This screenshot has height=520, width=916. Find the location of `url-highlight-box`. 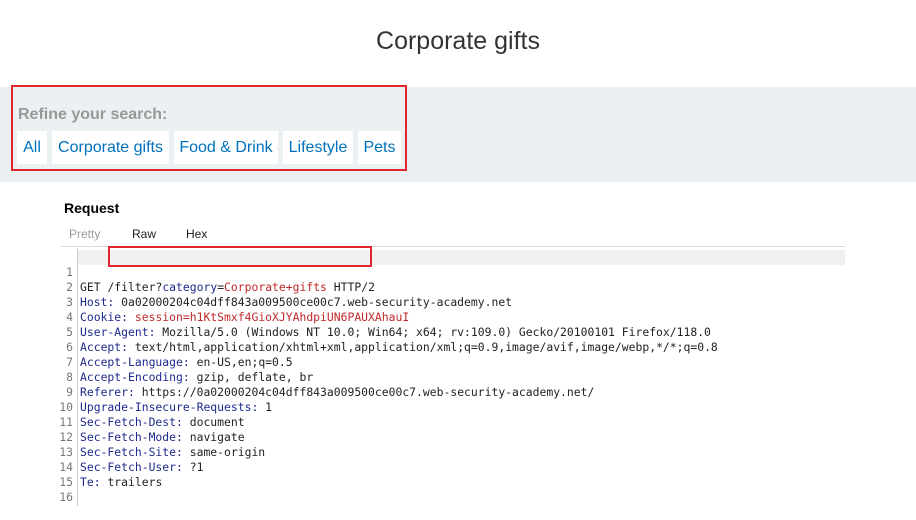

url-highlight-box is located at coordinates (240, 256).